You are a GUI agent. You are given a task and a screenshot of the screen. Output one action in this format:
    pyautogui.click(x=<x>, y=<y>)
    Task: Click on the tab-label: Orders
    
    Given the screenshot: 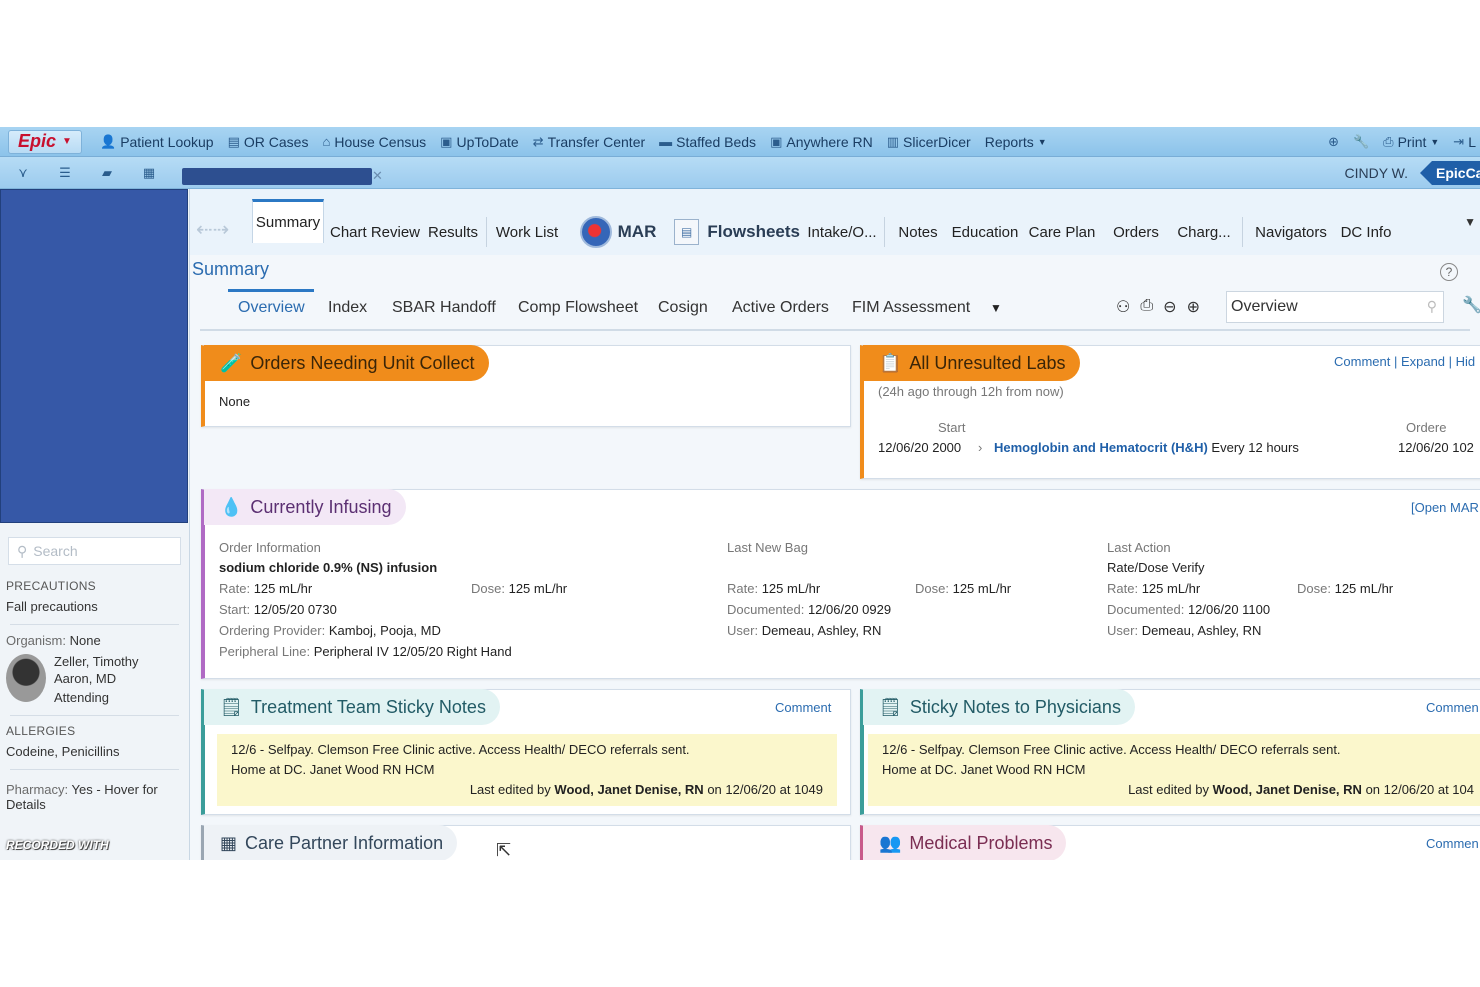 What is the action you would take?
    pyautogui.click(x=1136, y=232)
    